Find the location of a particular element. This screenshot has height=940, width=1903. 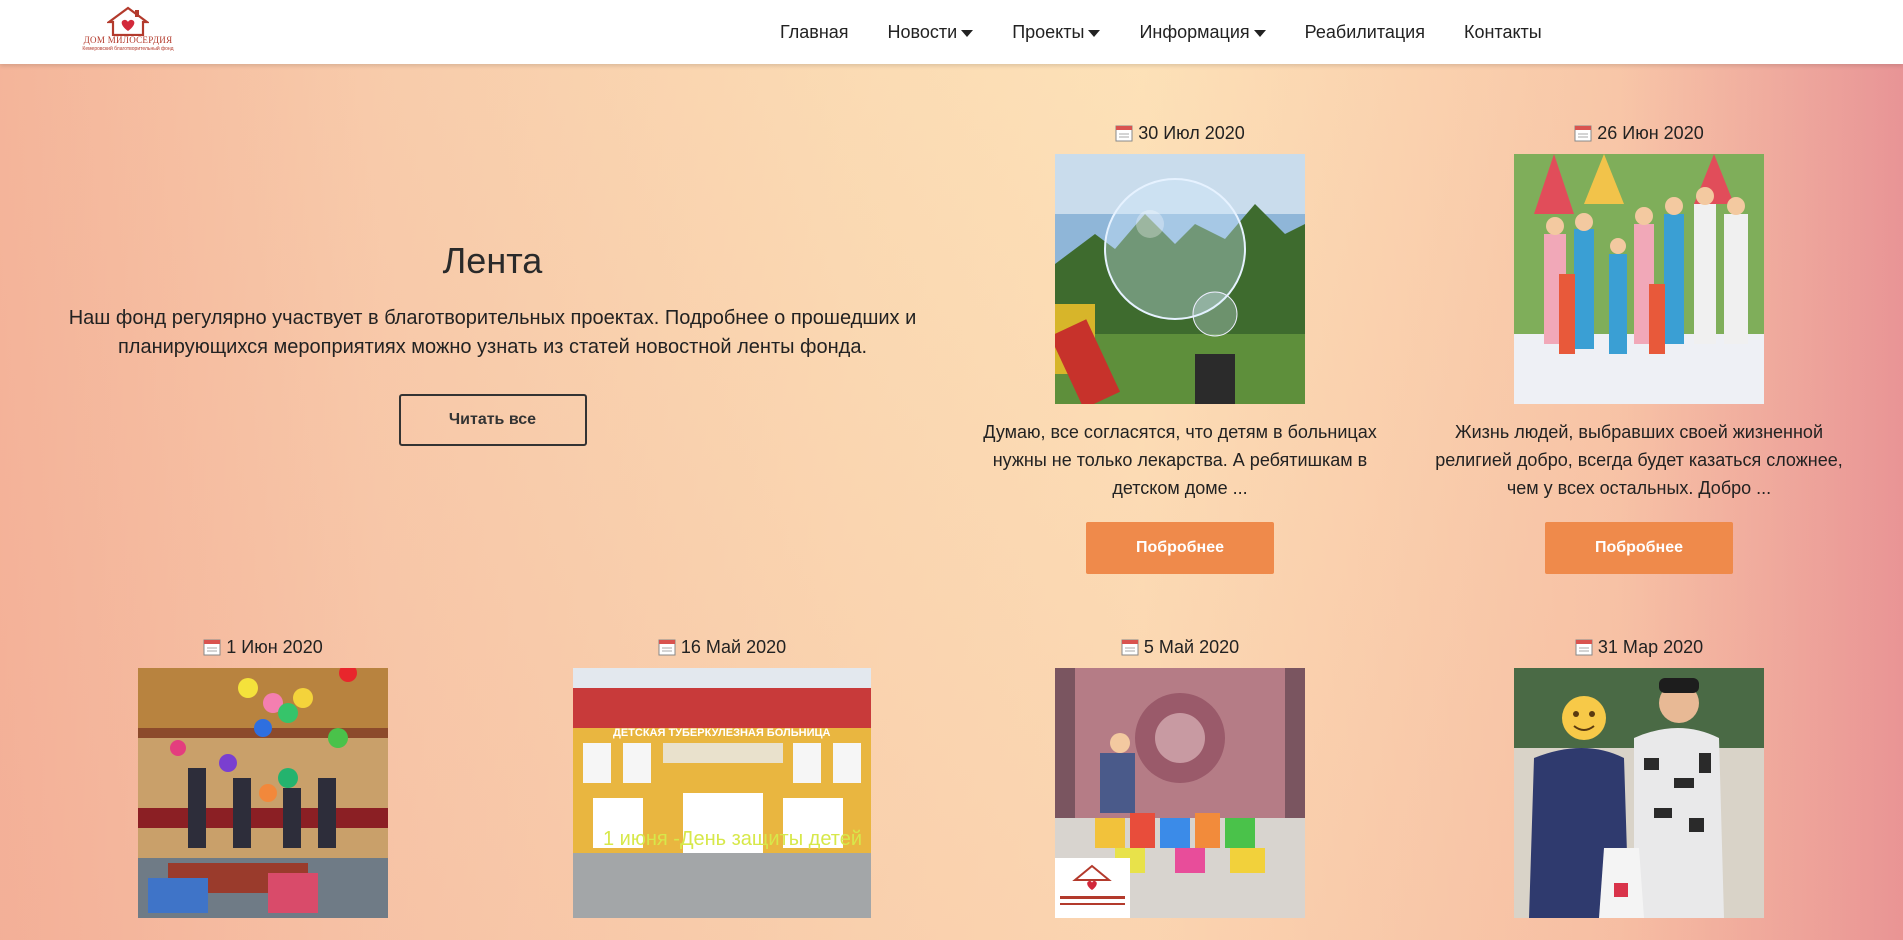

nav-home: Главная is located at coordinates (814, 32).